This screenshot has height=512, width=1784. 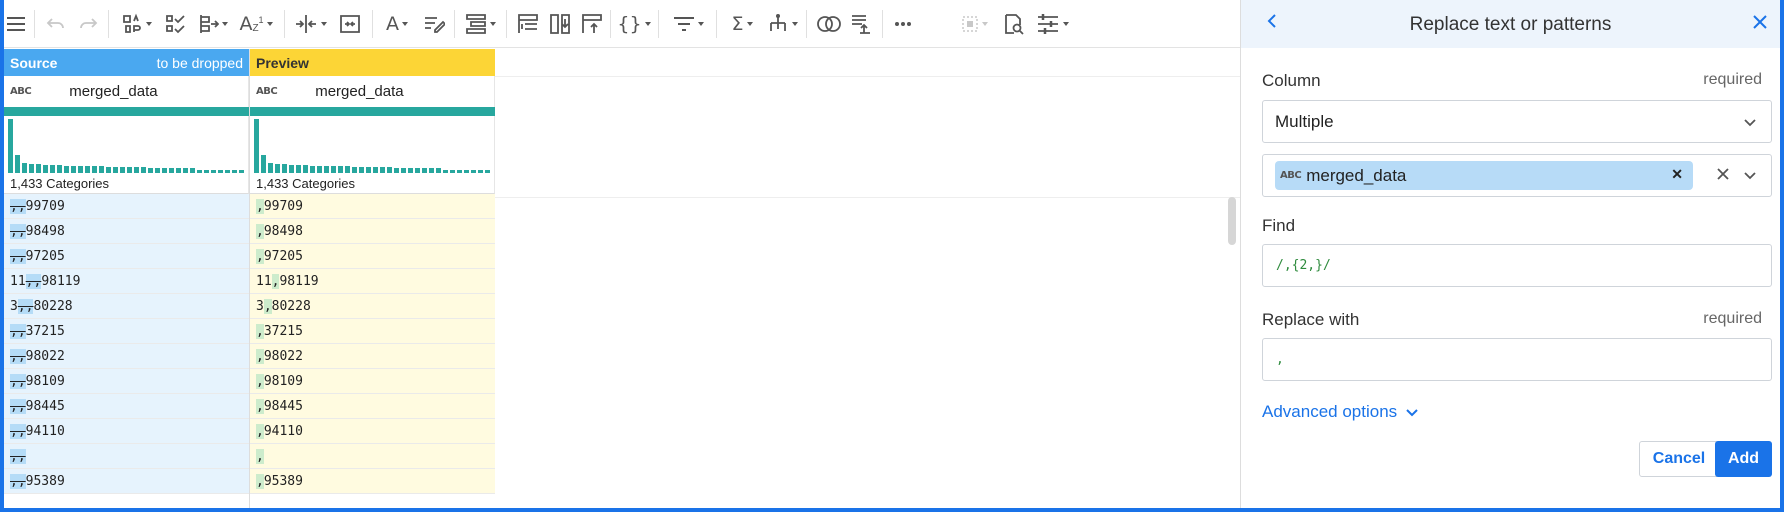 I want to click on table-row: ,,37215, so click(x=126, y=331).